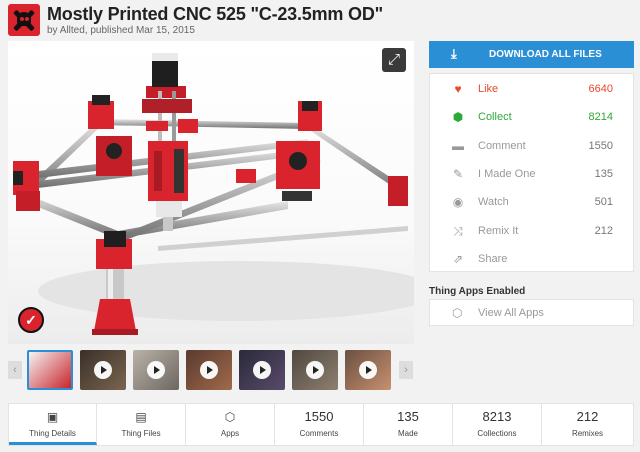 The image size is (640, 452). I want to click on remix-it-action: ⤨ Remix It 212, so click(531, 231).